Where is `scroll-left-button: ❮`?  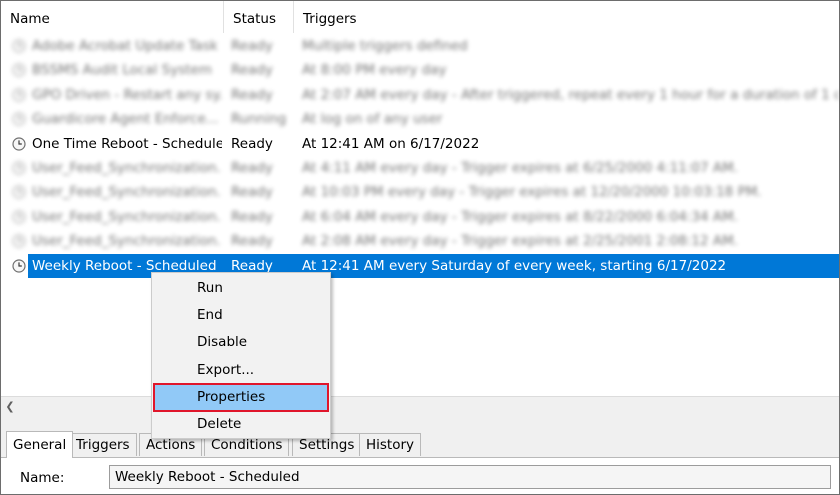 scroll-left-button: ❮ is located at coordinates (10, 406).